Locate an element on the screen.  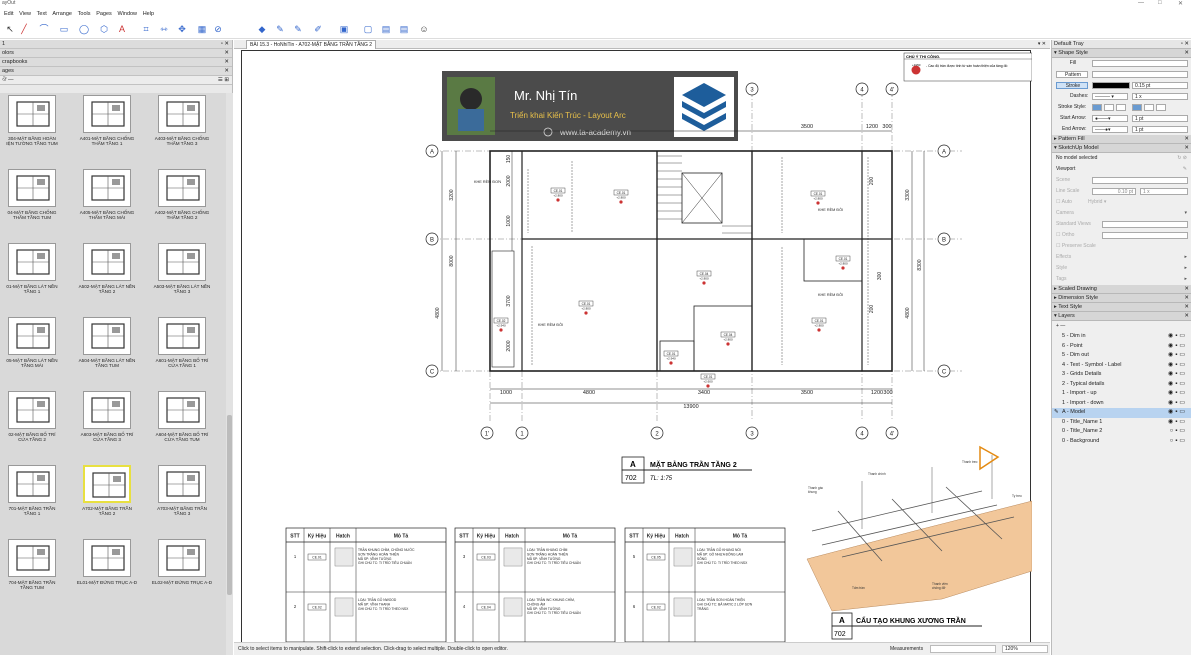
page-thumbnail: A502-MẶT BẰNG LÁT NỀN TẦNG 2 is located at coordinates (107, 277).